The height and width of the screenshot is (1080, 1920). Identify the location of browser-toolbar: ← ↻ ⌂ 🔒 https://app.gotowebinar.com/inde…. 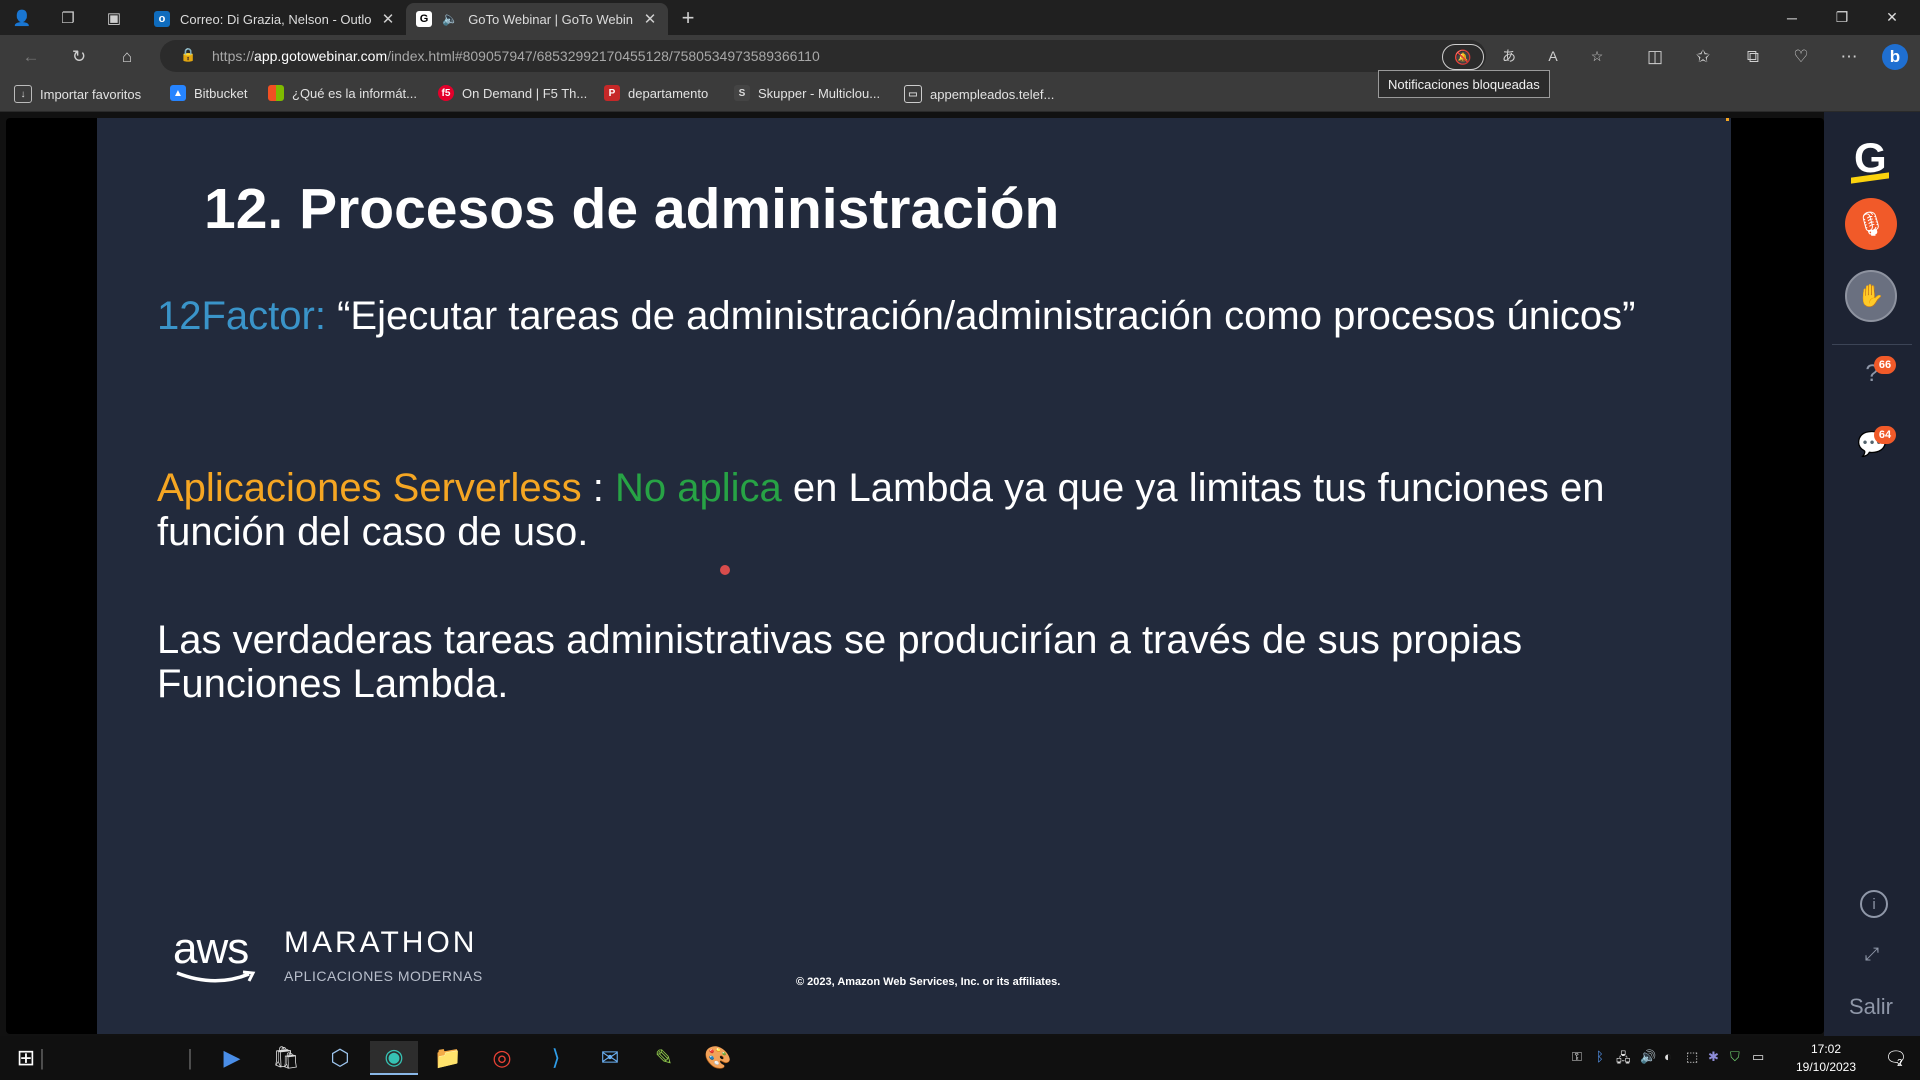
(960, 56).